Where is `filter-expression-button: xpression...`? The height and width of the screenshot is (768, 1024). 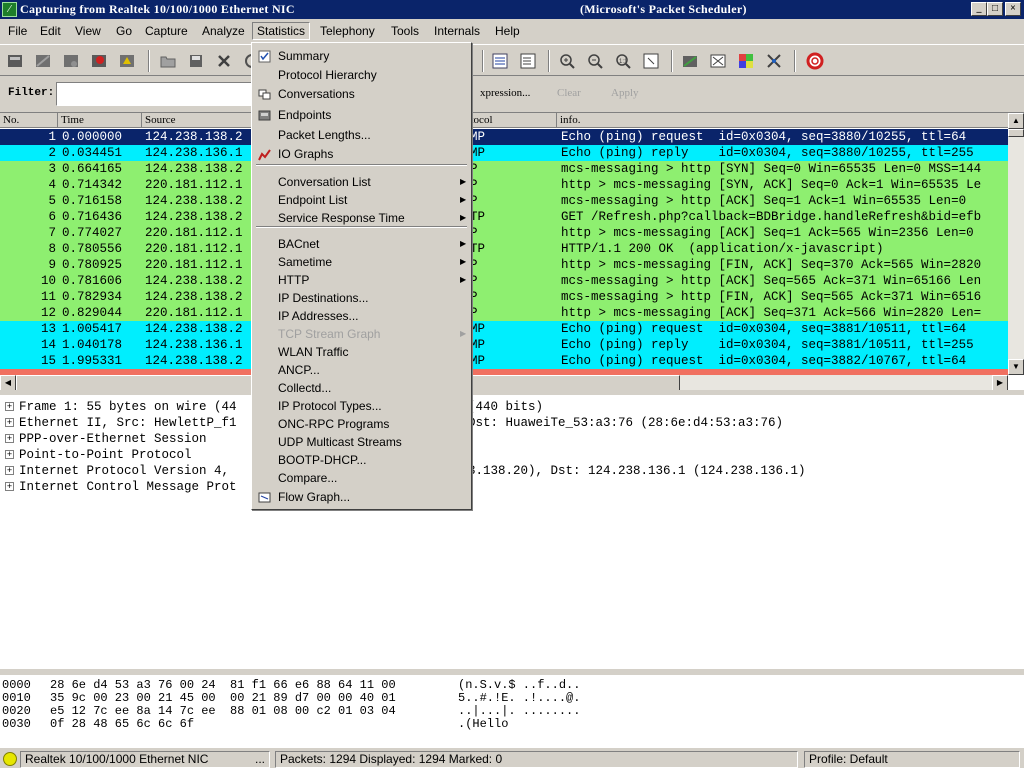 filter-expression-button: xpression... is located at coordinates (505, 93).